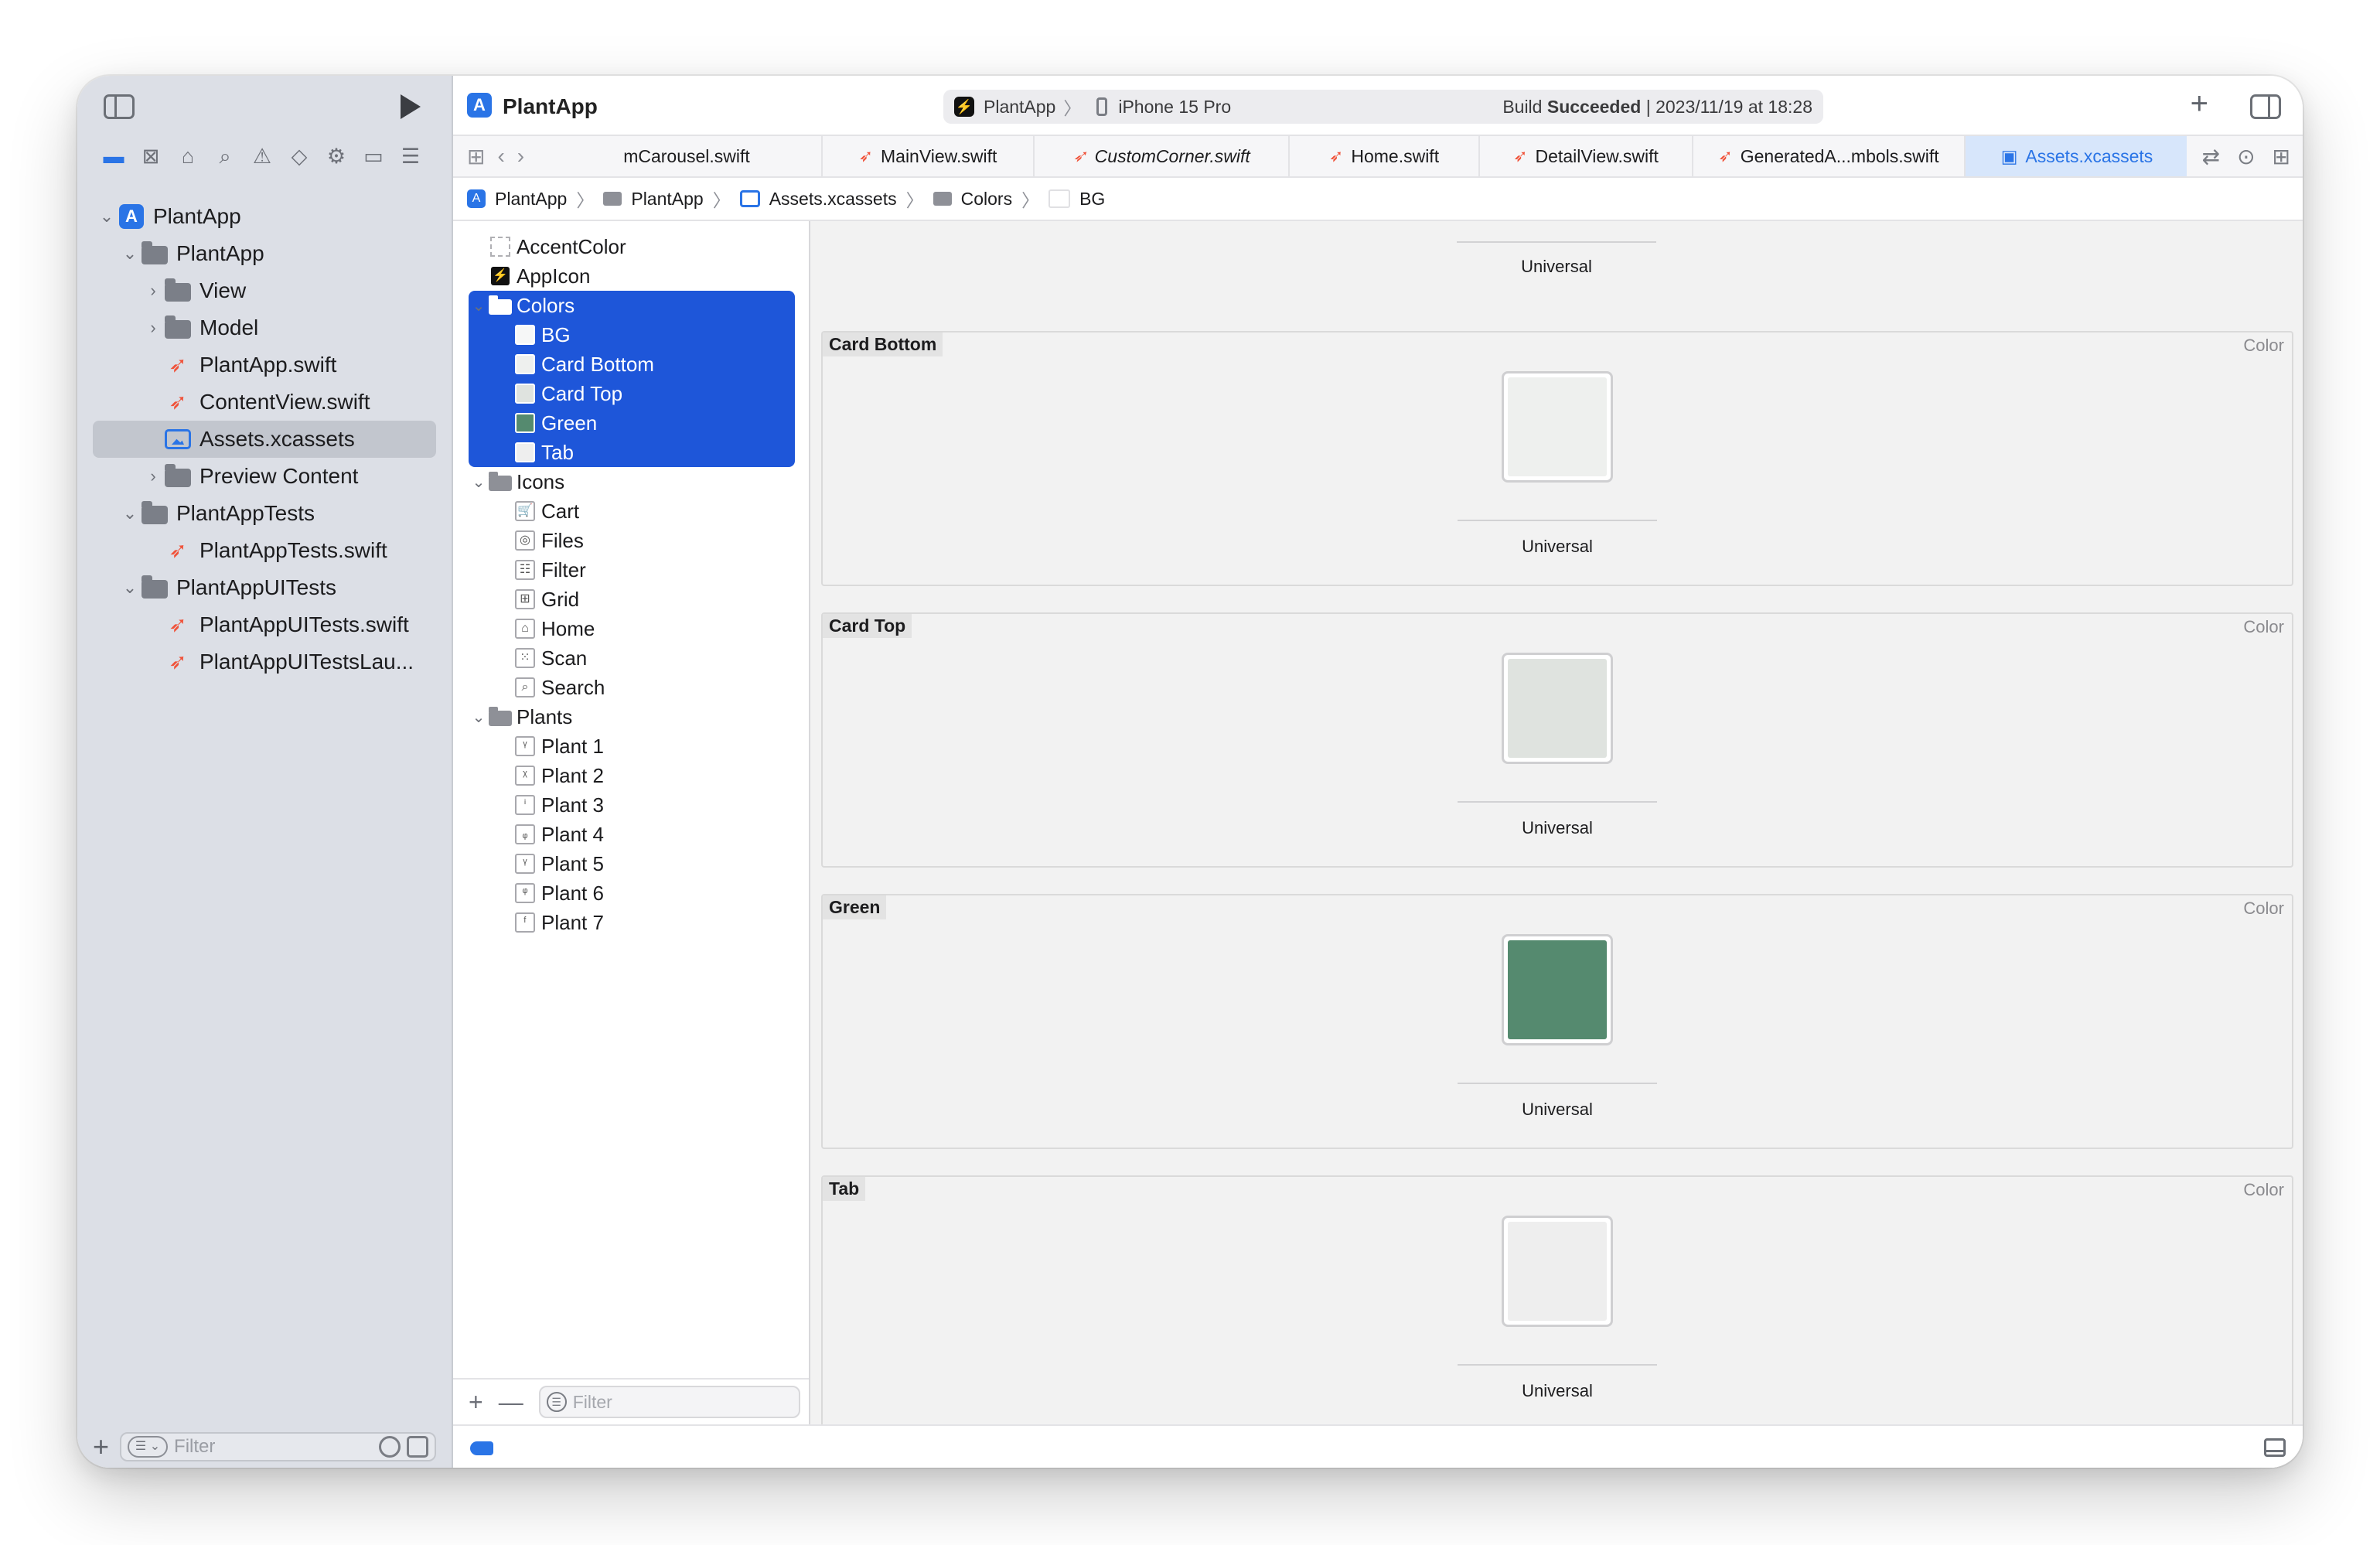  I want to click on asset-row: ⌂ Home, so click(632, 628).